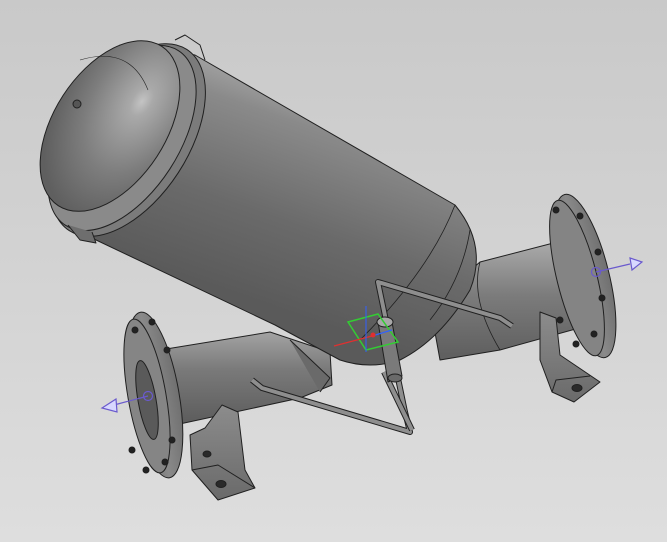 The width and height of the screenshot is (667, 542). I want to click on vent-plug-icon, so click(77, 104).